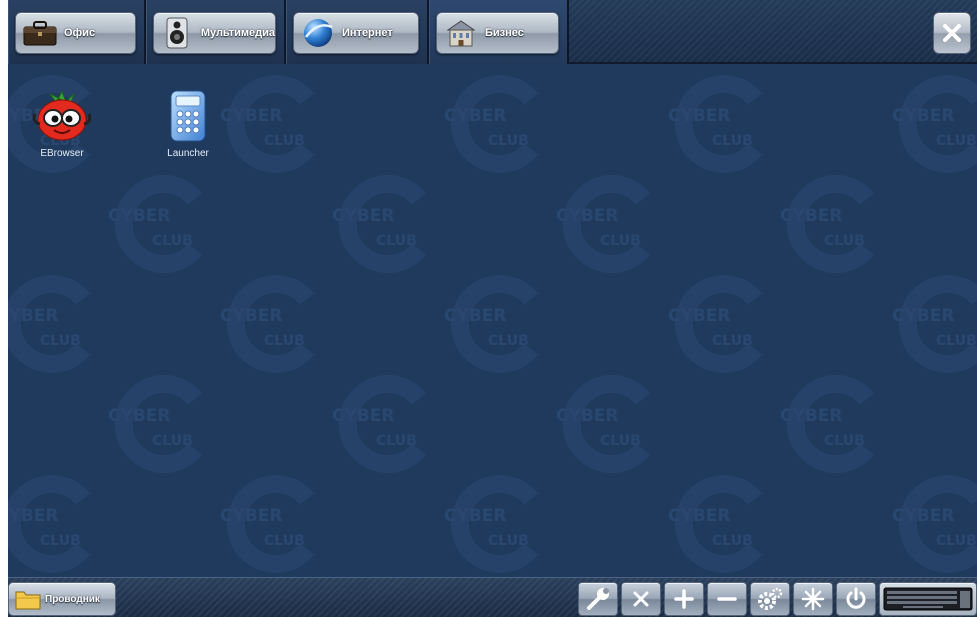  I want to click on office-button: Офис, so click(75, 33).